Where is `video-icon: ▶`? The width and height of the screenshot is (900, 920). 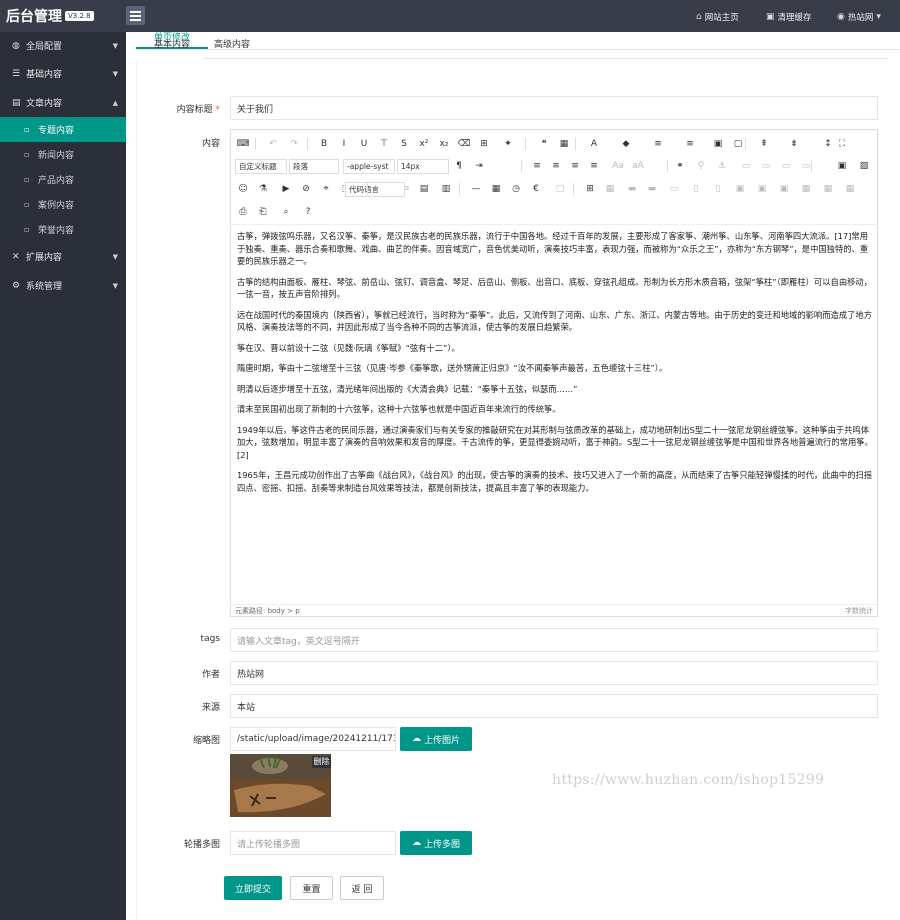
video-icon: ▶ is located at coordinates (286, 189).